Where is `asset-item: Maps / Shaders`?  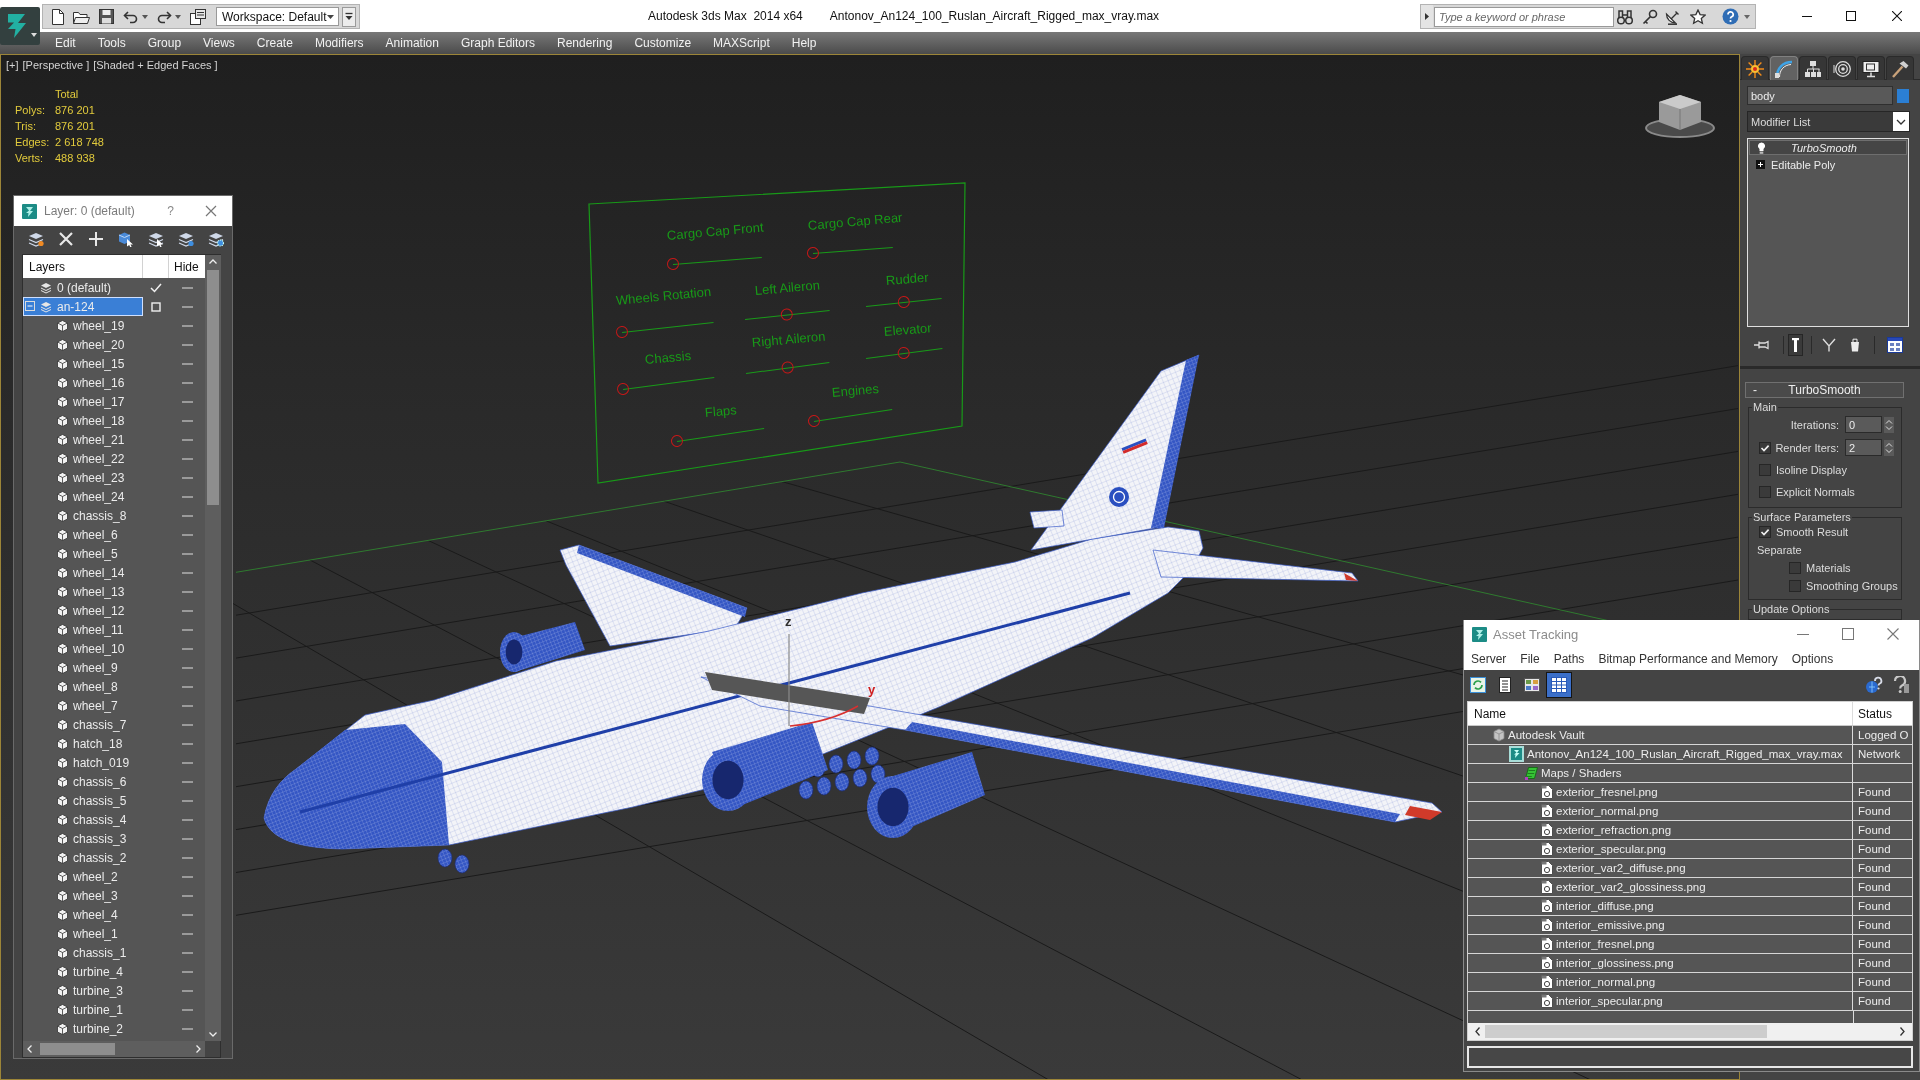
asset-item: Maps / Shaders is located at coordinates (1660, 773).